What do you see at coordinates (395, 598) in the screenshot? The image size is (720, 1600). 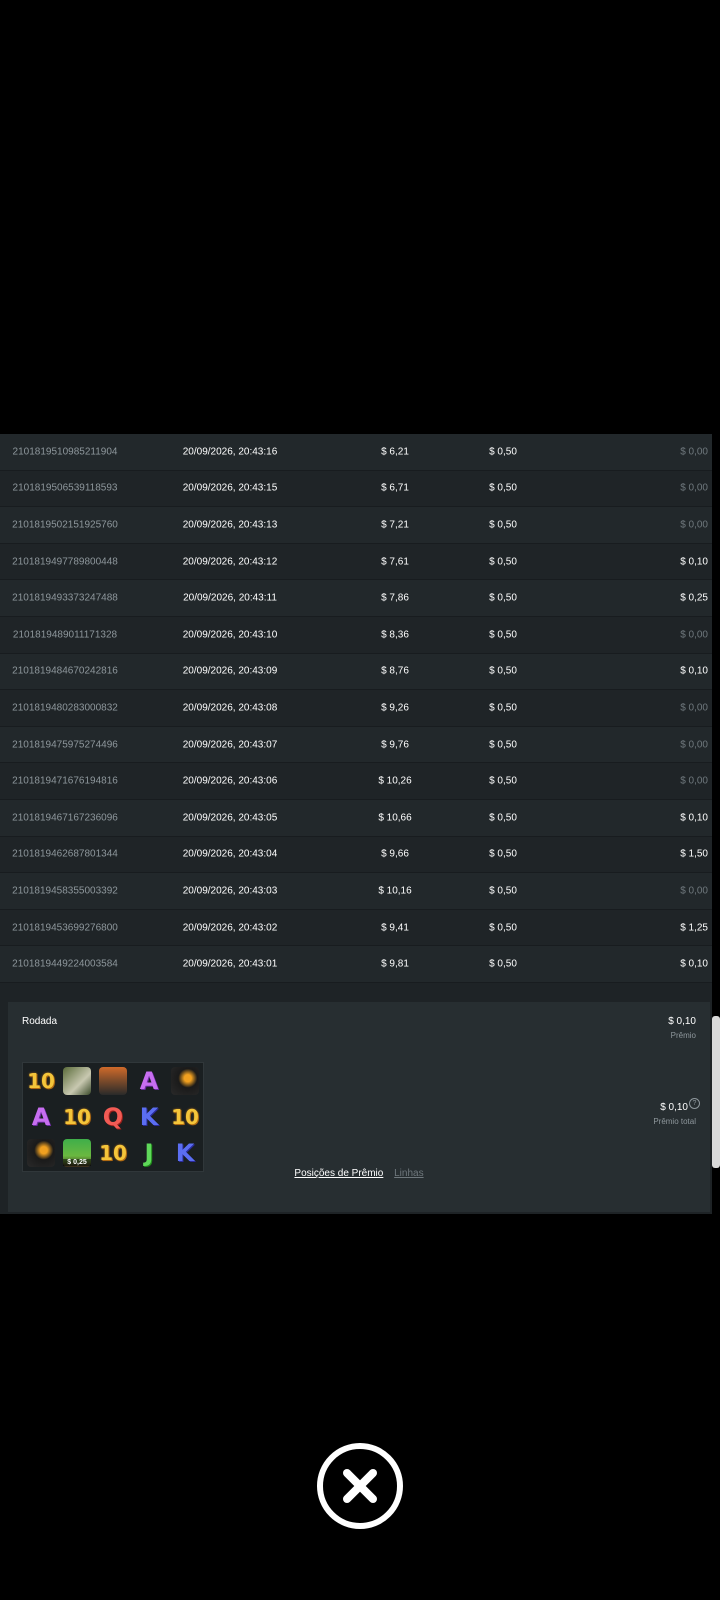 I see `round-balance: $ 7,86` at bounding box center [395, 598].